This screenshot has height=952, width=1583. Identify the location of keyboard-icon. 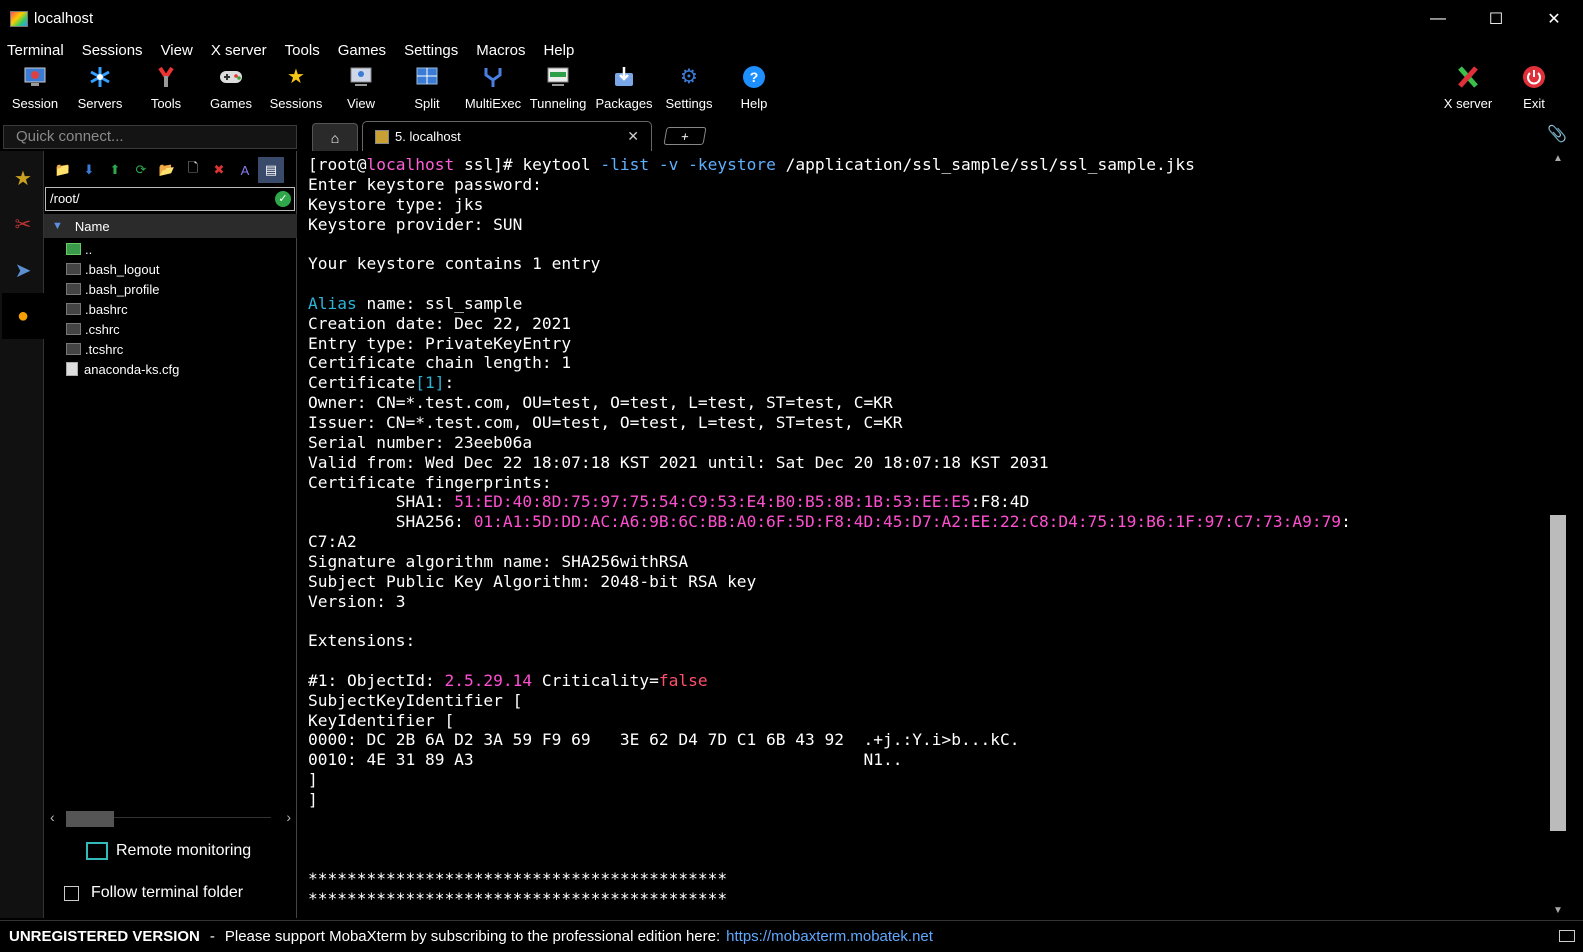
(1567, 936).